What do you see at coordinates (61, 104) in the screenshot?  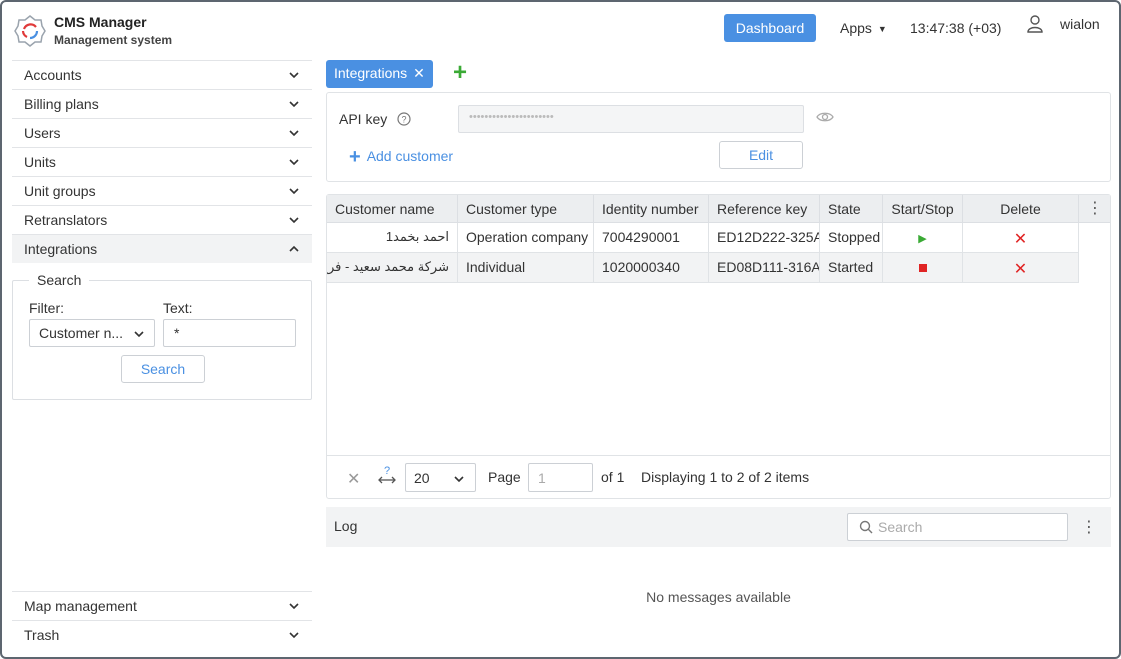 I see `sidebar-item-label: Billing plans` at bounding box center [61, 104].